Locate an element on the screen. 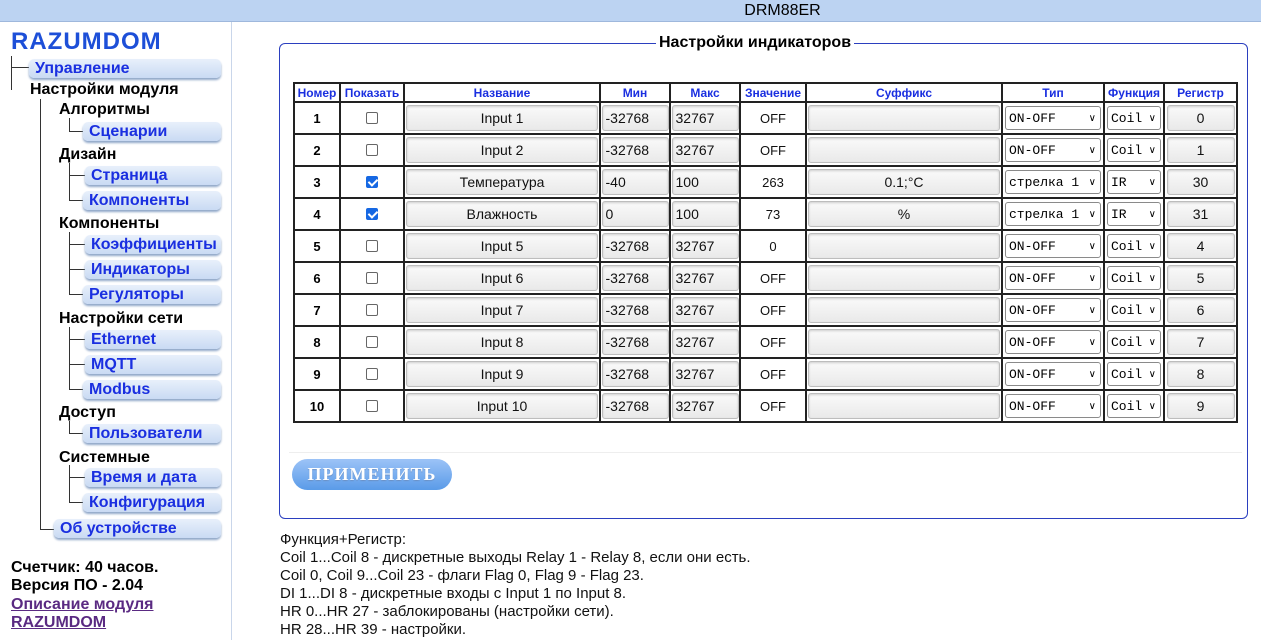  min-input: 0 is located at coordinates (635, 214).